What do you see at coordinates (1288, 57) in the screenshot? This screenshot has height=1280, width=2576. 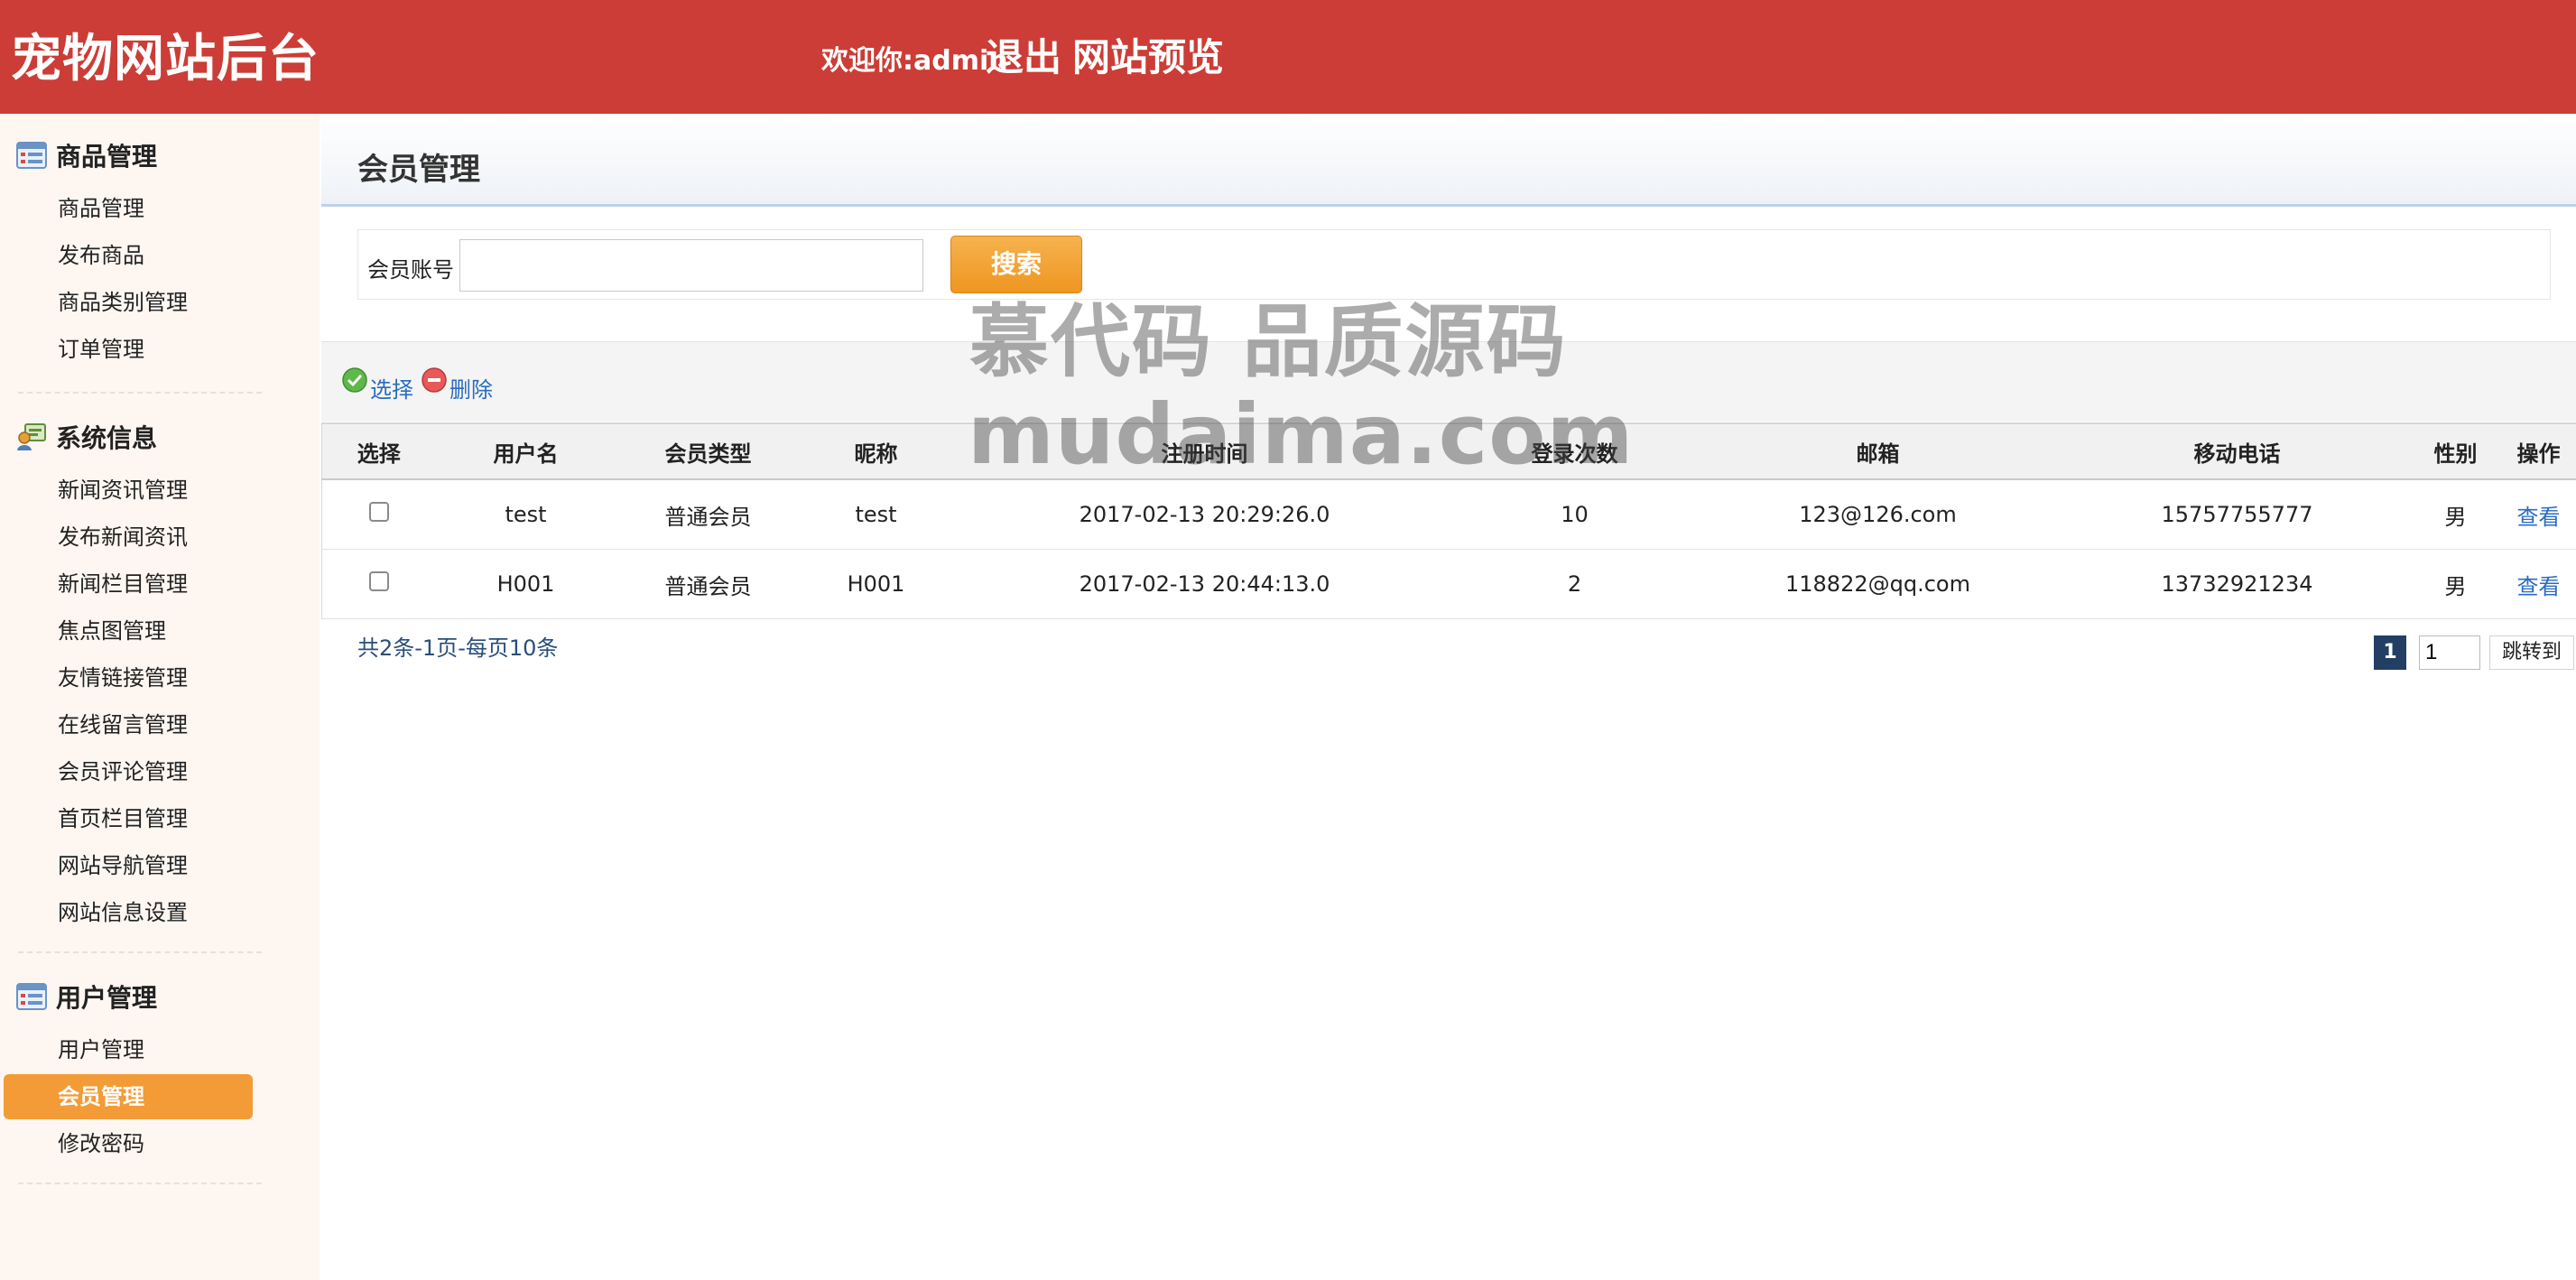 I see `top-header: 宠物网站后台 欢迎你:admin 退出 网站预览` at bounding box center [1288, 57].